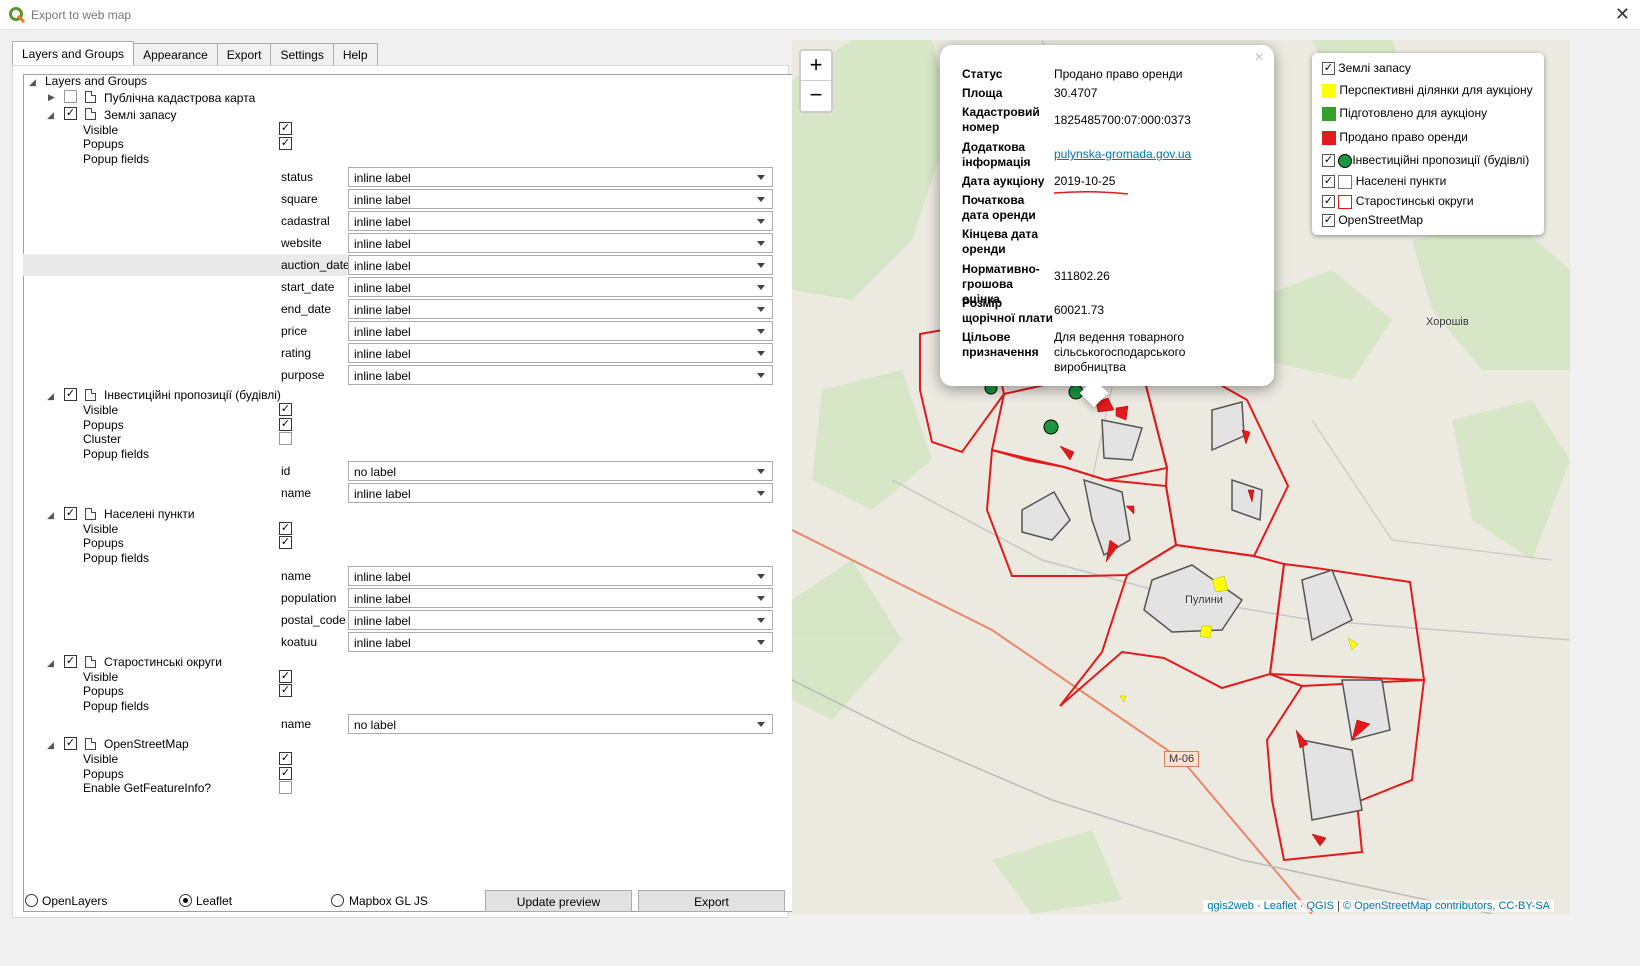 This screenshot has width=1640, height=966. What do you see at coordinates (302, 54) in the screenshot?
I see `tab-settings: Settings` at bounding box center [302, 54].